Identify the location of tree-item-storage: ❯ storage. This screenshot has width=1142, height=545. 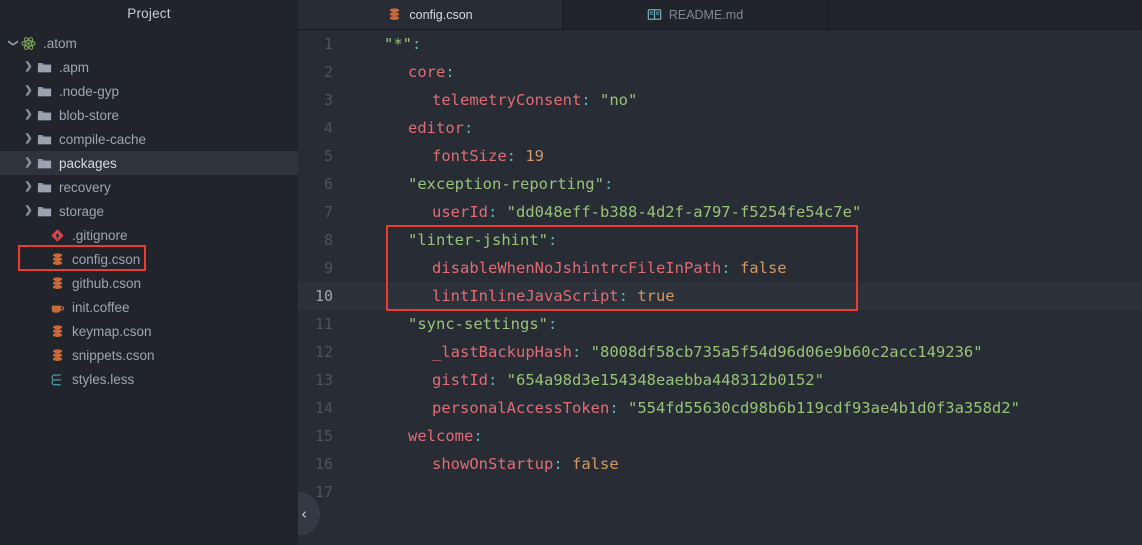
(149, 211).